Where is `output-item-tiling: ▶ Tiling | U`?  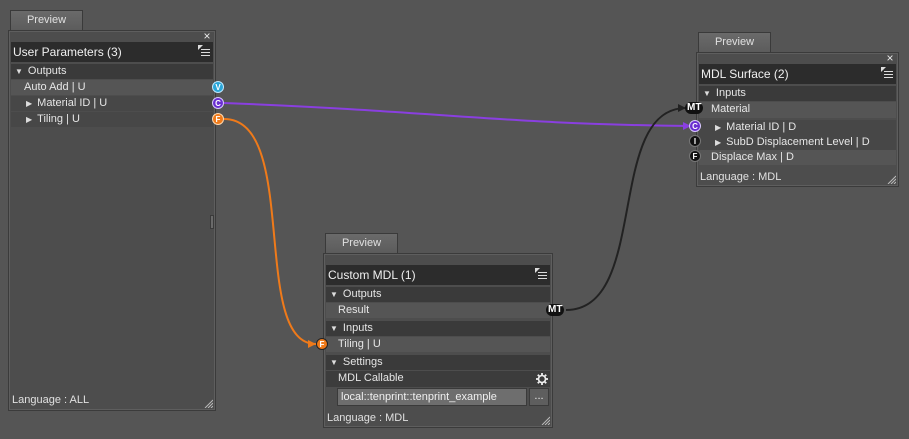 output-item-tiling: ▶ Tiling | U is located at coordinates (112, 119).